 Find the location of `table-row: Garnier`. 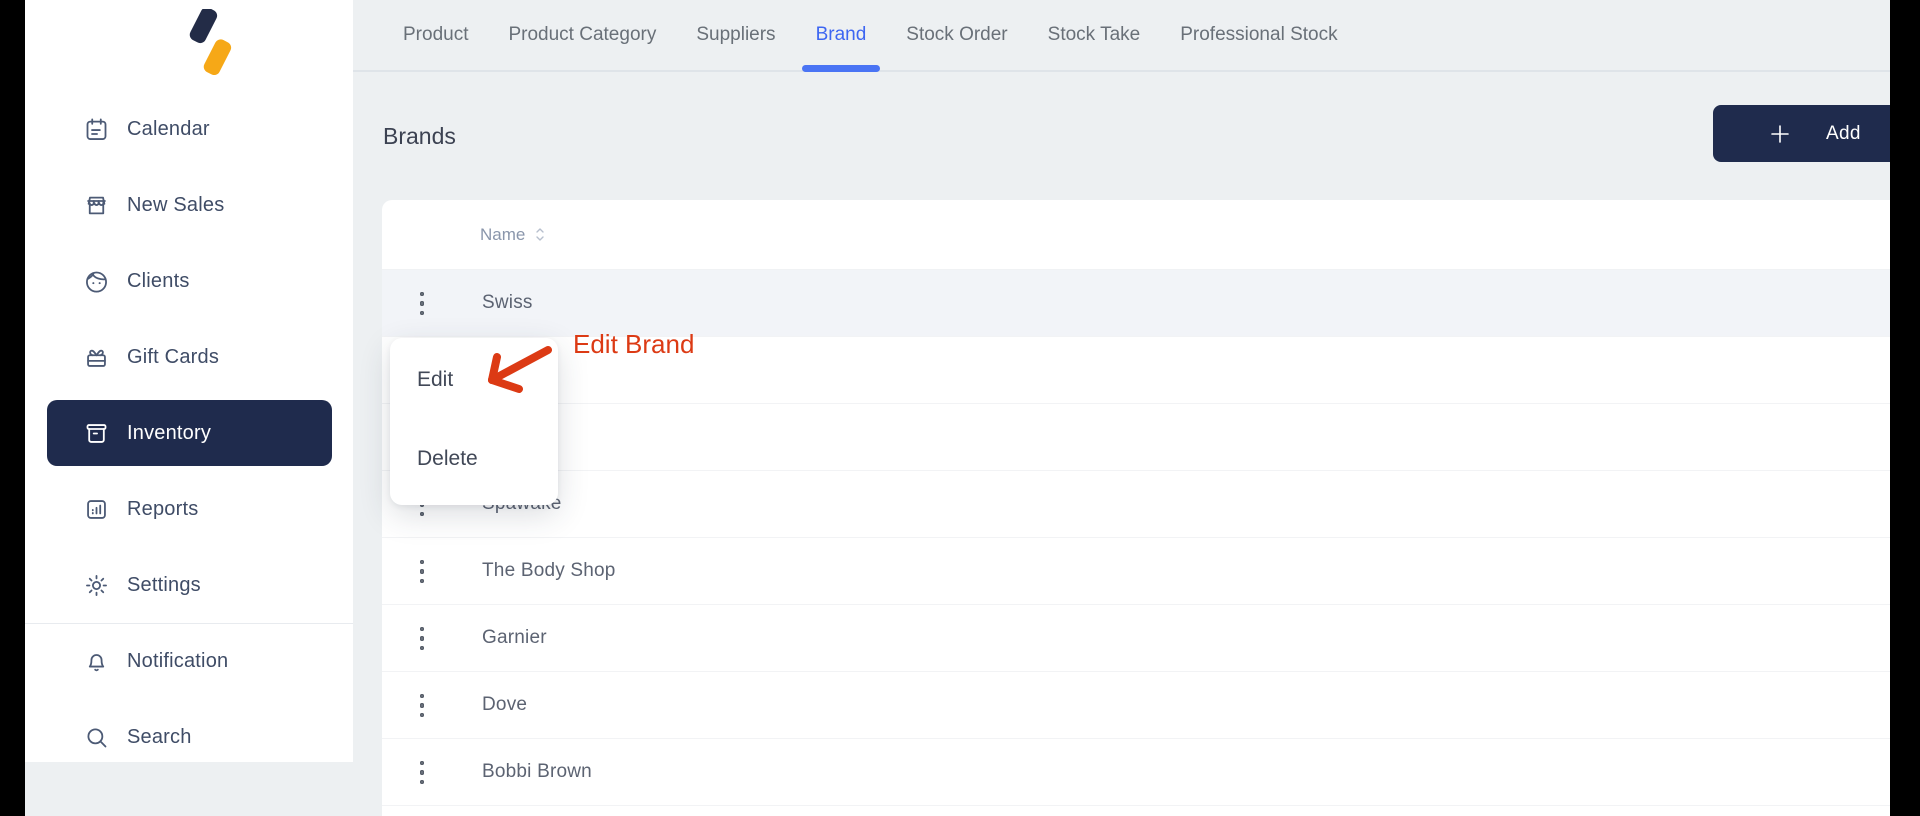

table-row: Garnier is located at coordinates (1136, 638).